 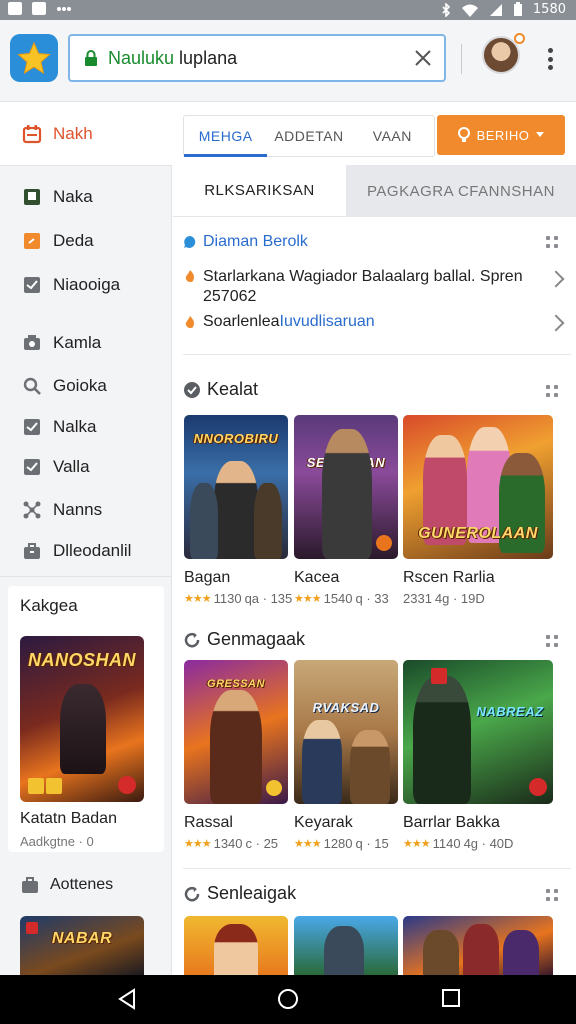 I want to click on more-notifications-icon, so click(x=64, y=8).